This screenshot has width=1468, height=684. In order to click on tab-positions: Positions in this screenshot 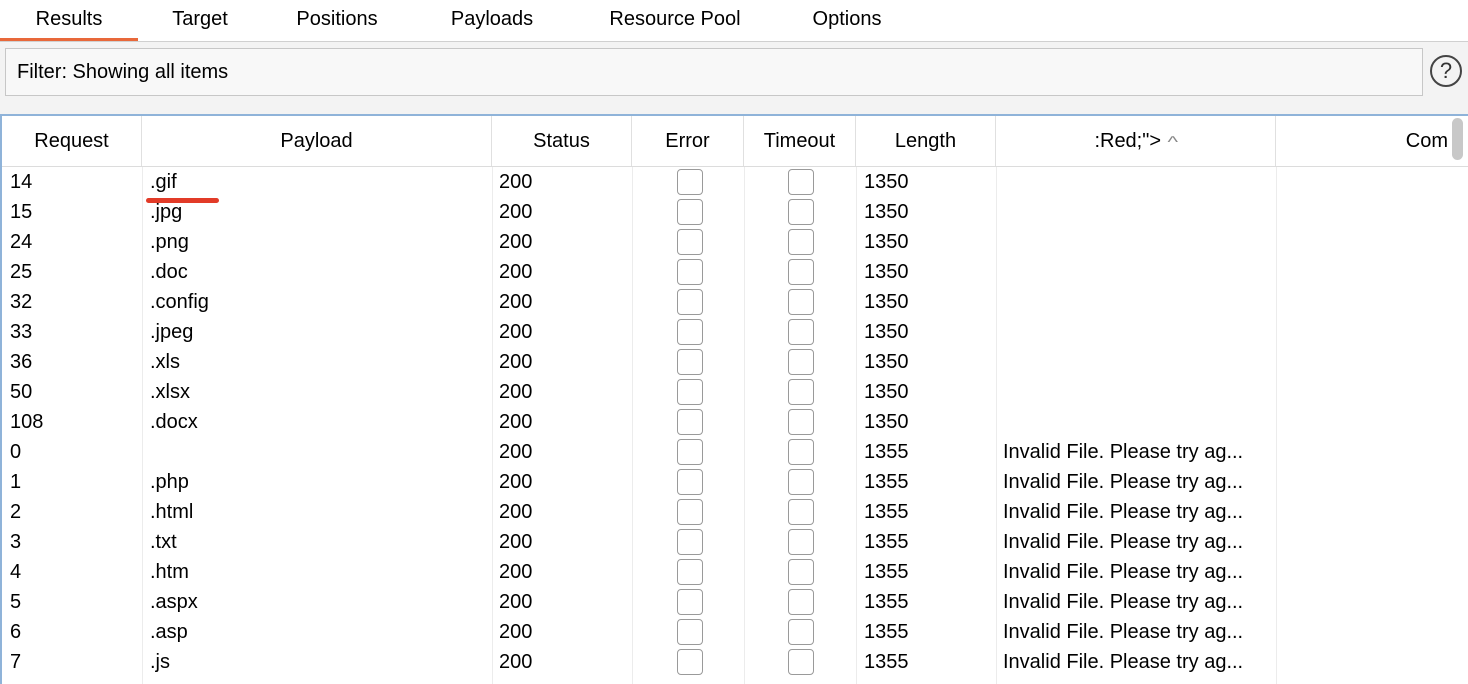, I will do `click(337, 20)`.